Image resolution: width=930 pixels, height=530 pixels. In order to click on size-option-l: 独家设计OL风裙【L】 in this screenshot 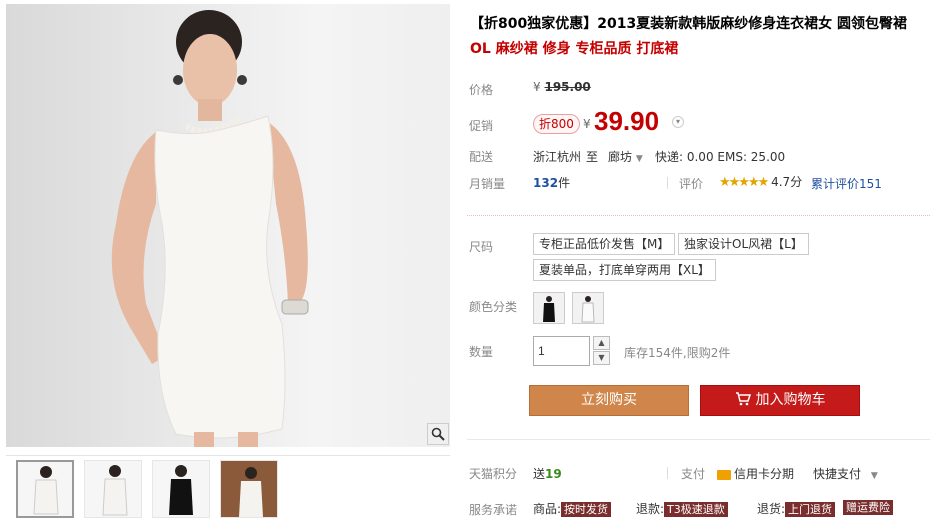, I will do `click(743, 244)`.